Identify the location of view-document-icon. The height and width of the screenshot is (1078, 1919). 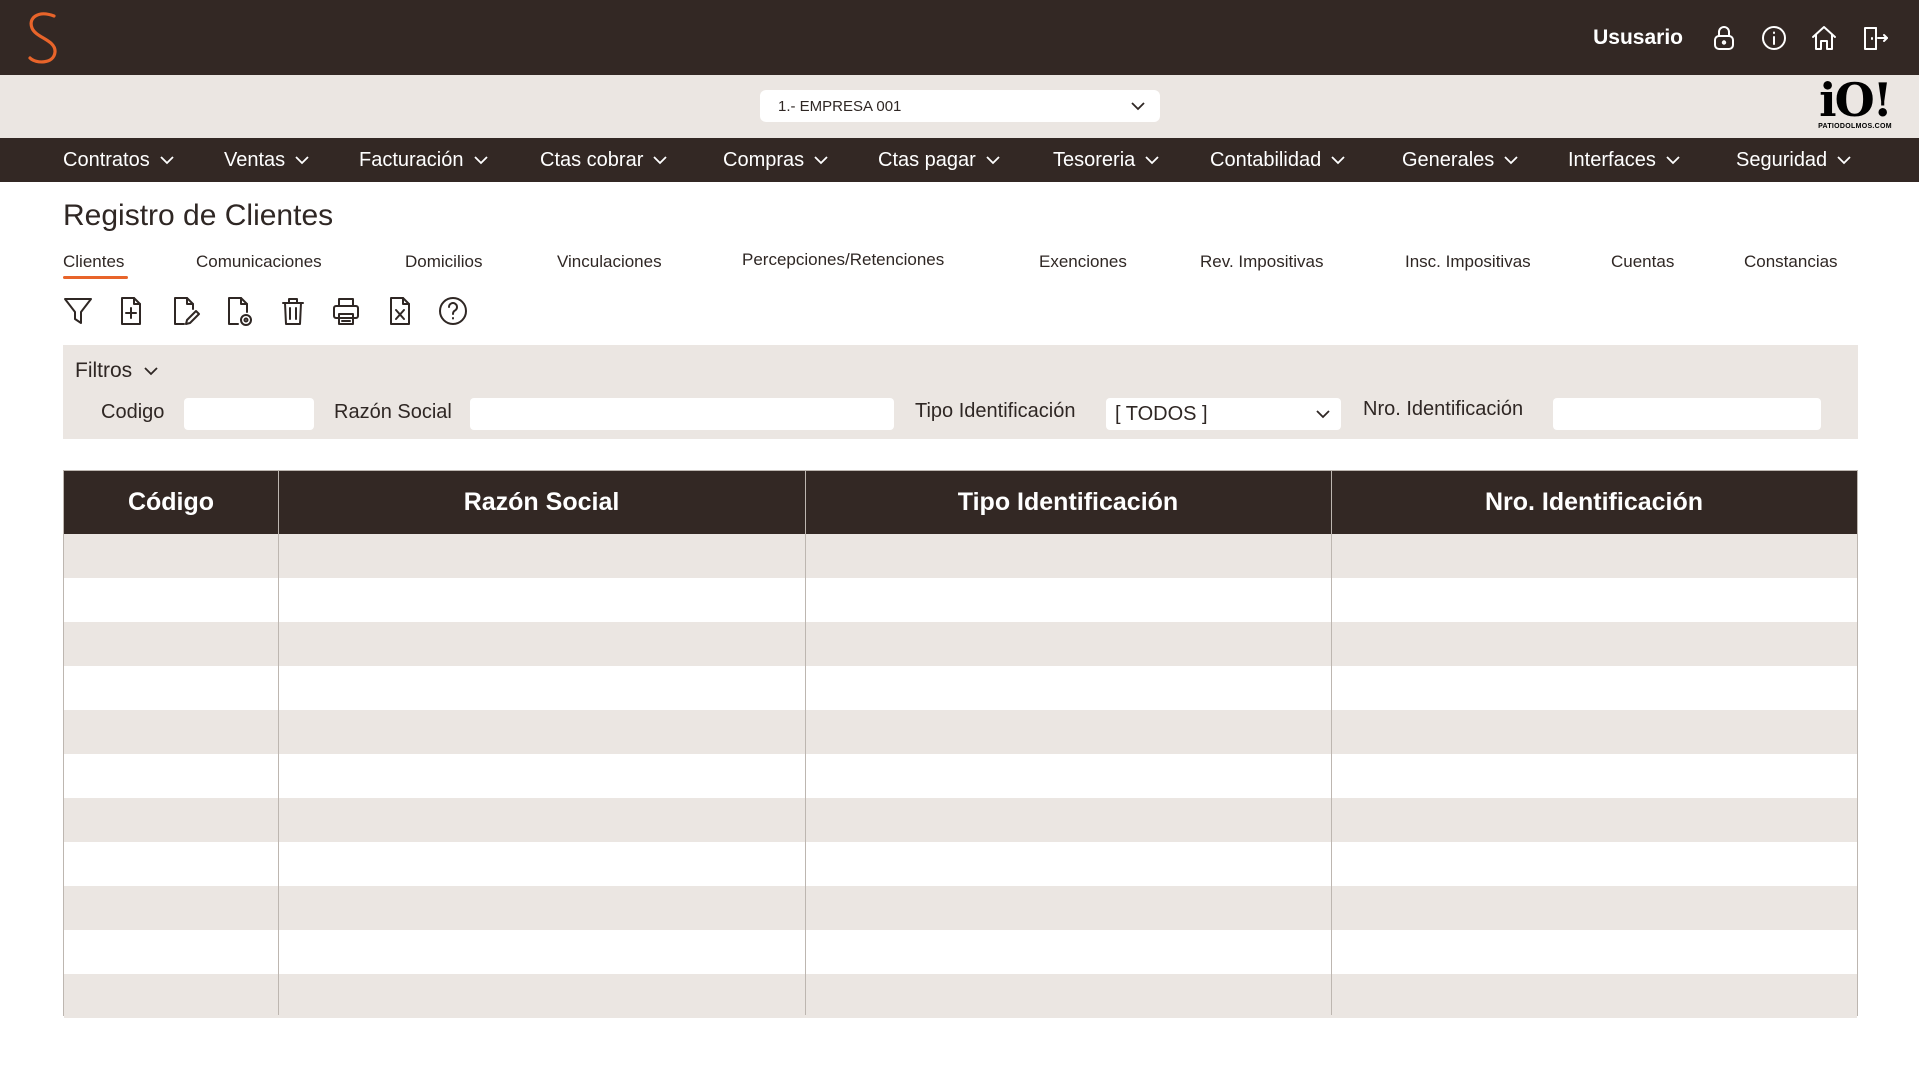
(239, 311).